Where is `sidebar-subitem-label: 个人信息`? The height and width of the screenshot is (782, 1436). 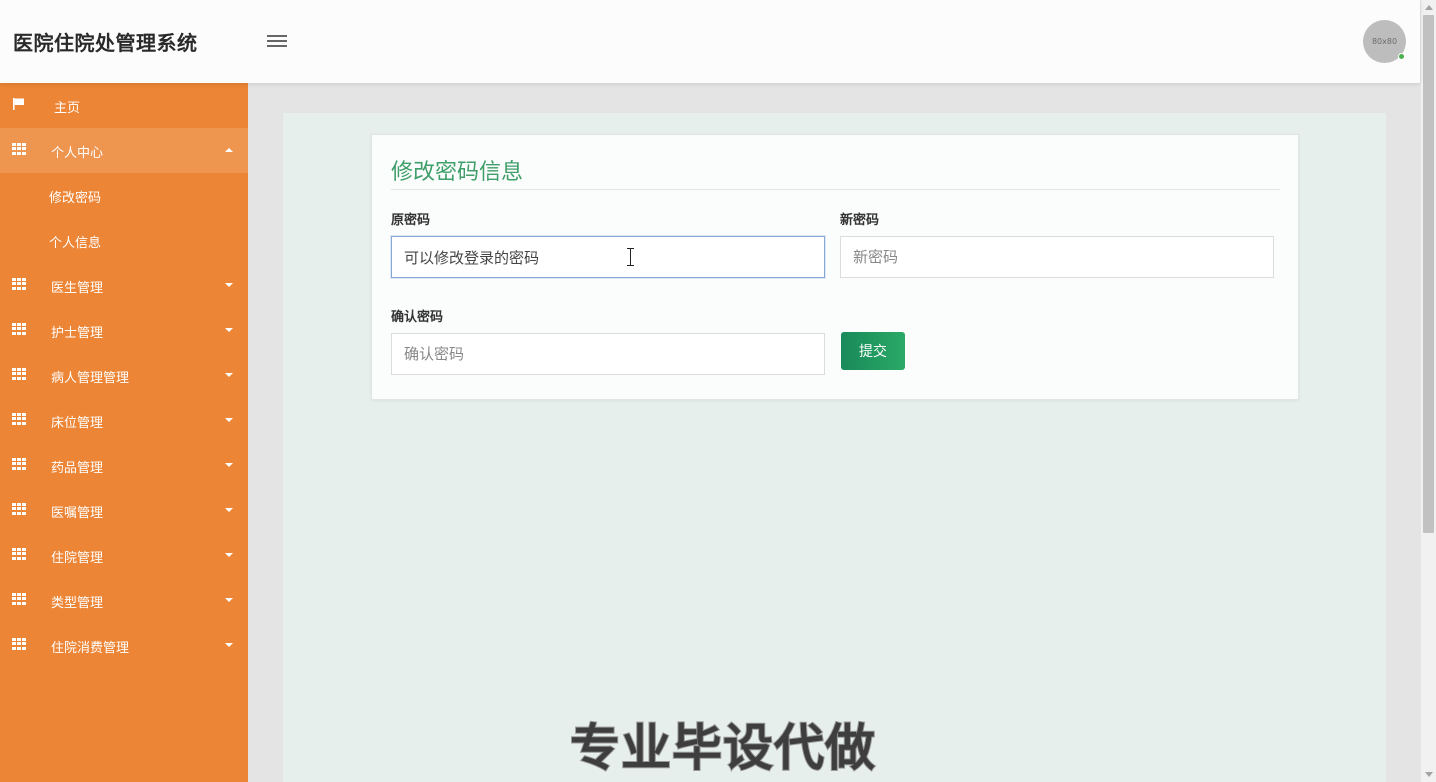
sidebar-subitem-label: 个人信息 is located at coordinates (75, 243).